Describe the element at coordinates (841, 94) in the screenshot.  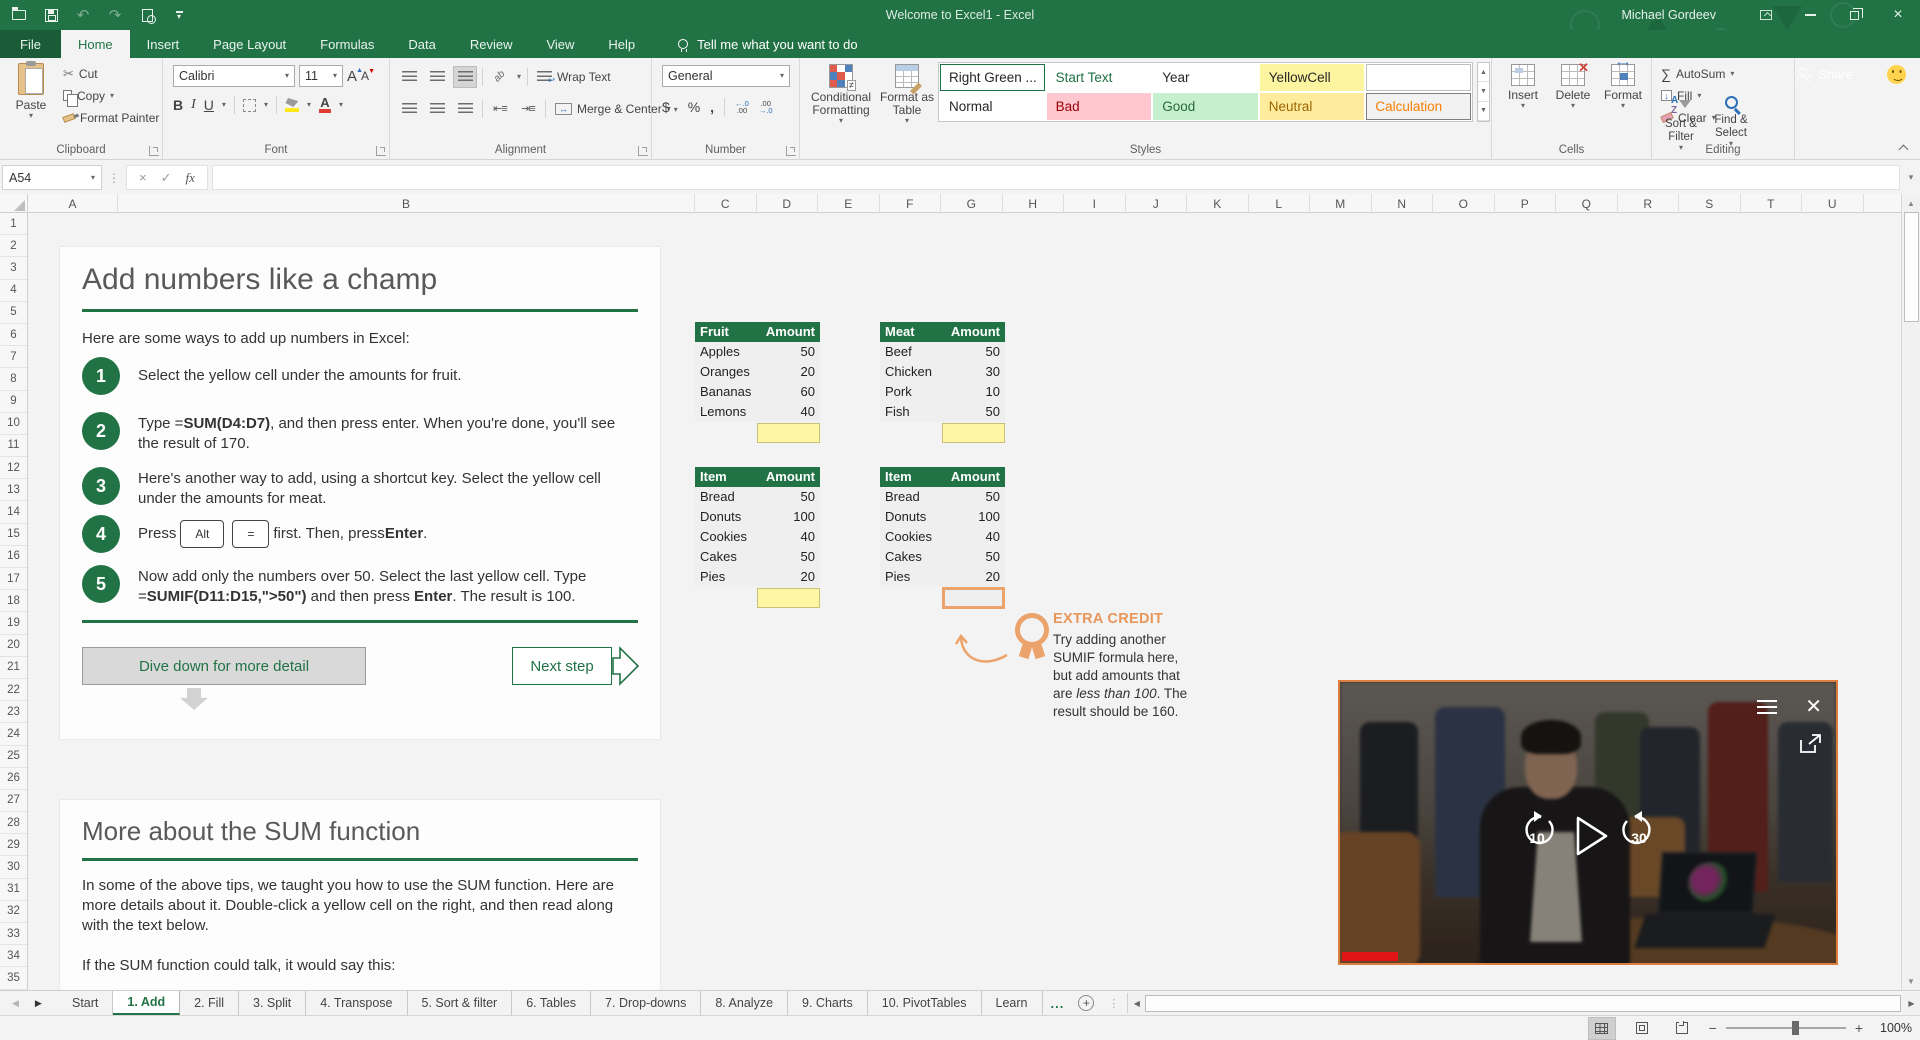
I see `conditional-formatting-button: Conditional Formatting▾` at that location.